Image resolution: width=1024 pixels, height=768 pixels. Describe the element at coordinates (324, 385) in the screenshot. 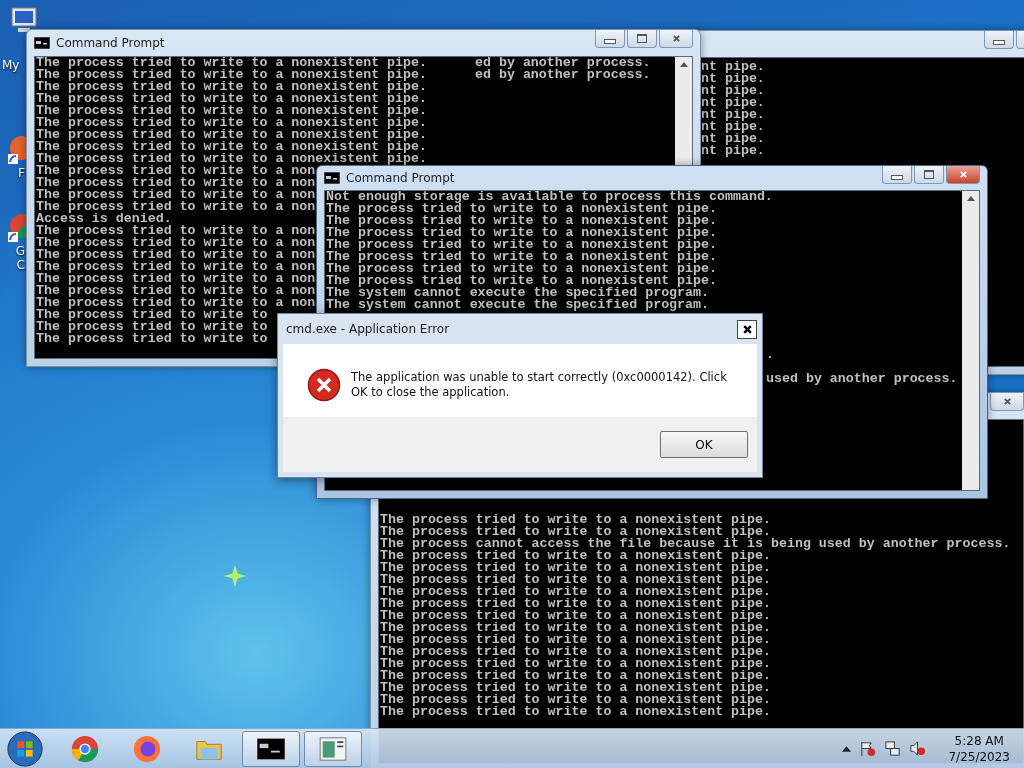

I see `error-icon` at that location.